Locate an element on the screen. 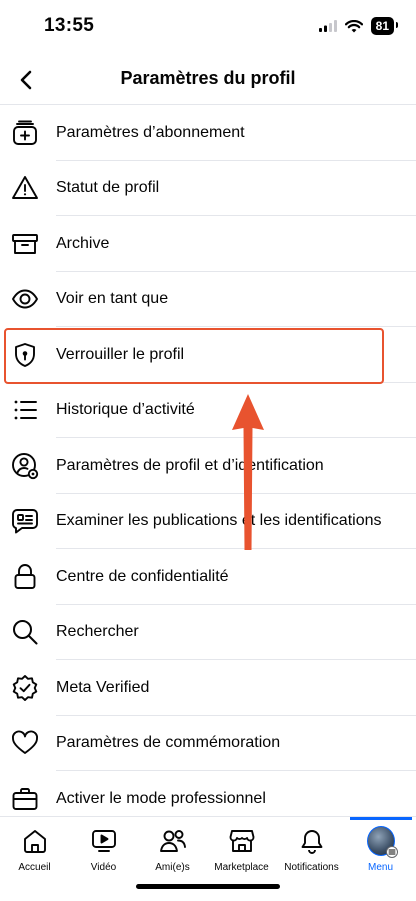  tab-video: Vidéo is located at coordinates (103, 848).